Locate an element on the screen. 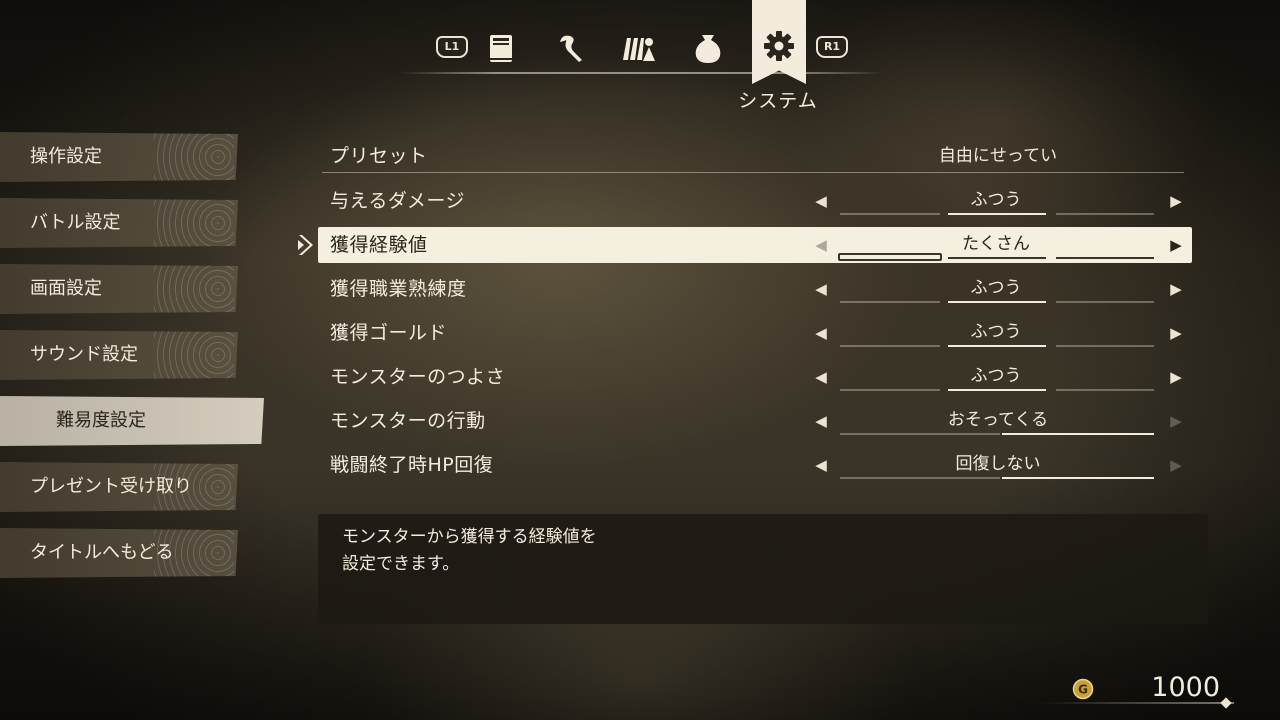 Image resolution: width=1280 pixels, height=720 pixels. skill-icon is located at coordinates (570, 48).